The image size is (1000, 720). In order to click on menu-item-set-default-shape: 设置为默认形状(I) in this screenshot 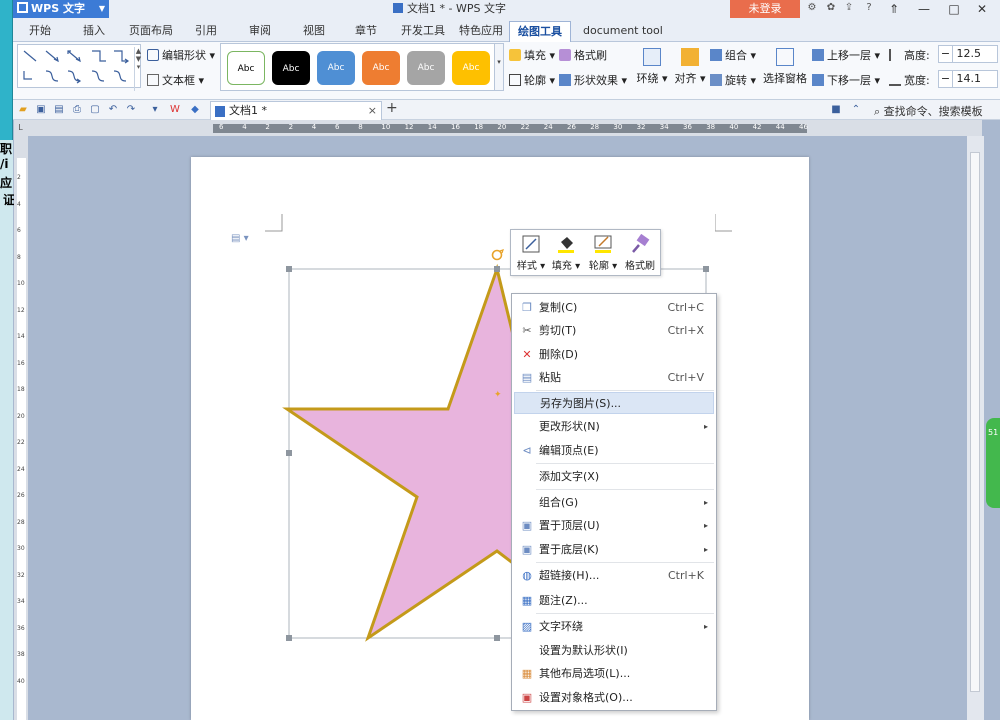, I will do `click(614, 651)`.